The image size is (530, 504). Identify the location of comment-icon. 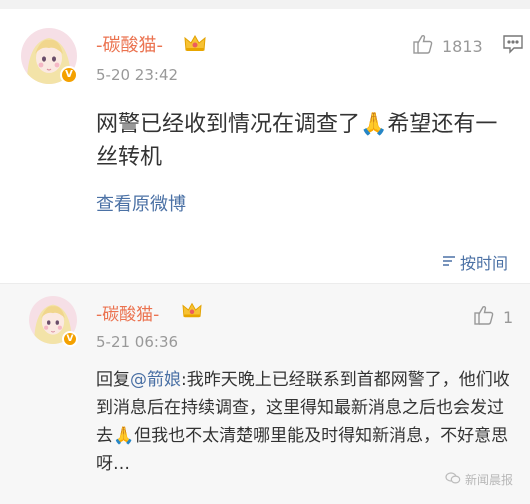
(513, 46).